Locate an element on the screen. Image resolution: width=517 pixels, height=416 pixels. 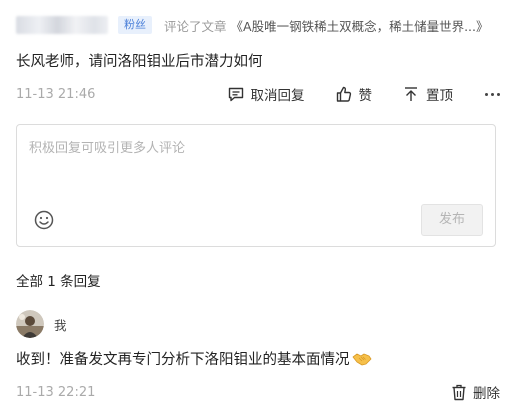
comment-icon is located at coordinates (235, 94).